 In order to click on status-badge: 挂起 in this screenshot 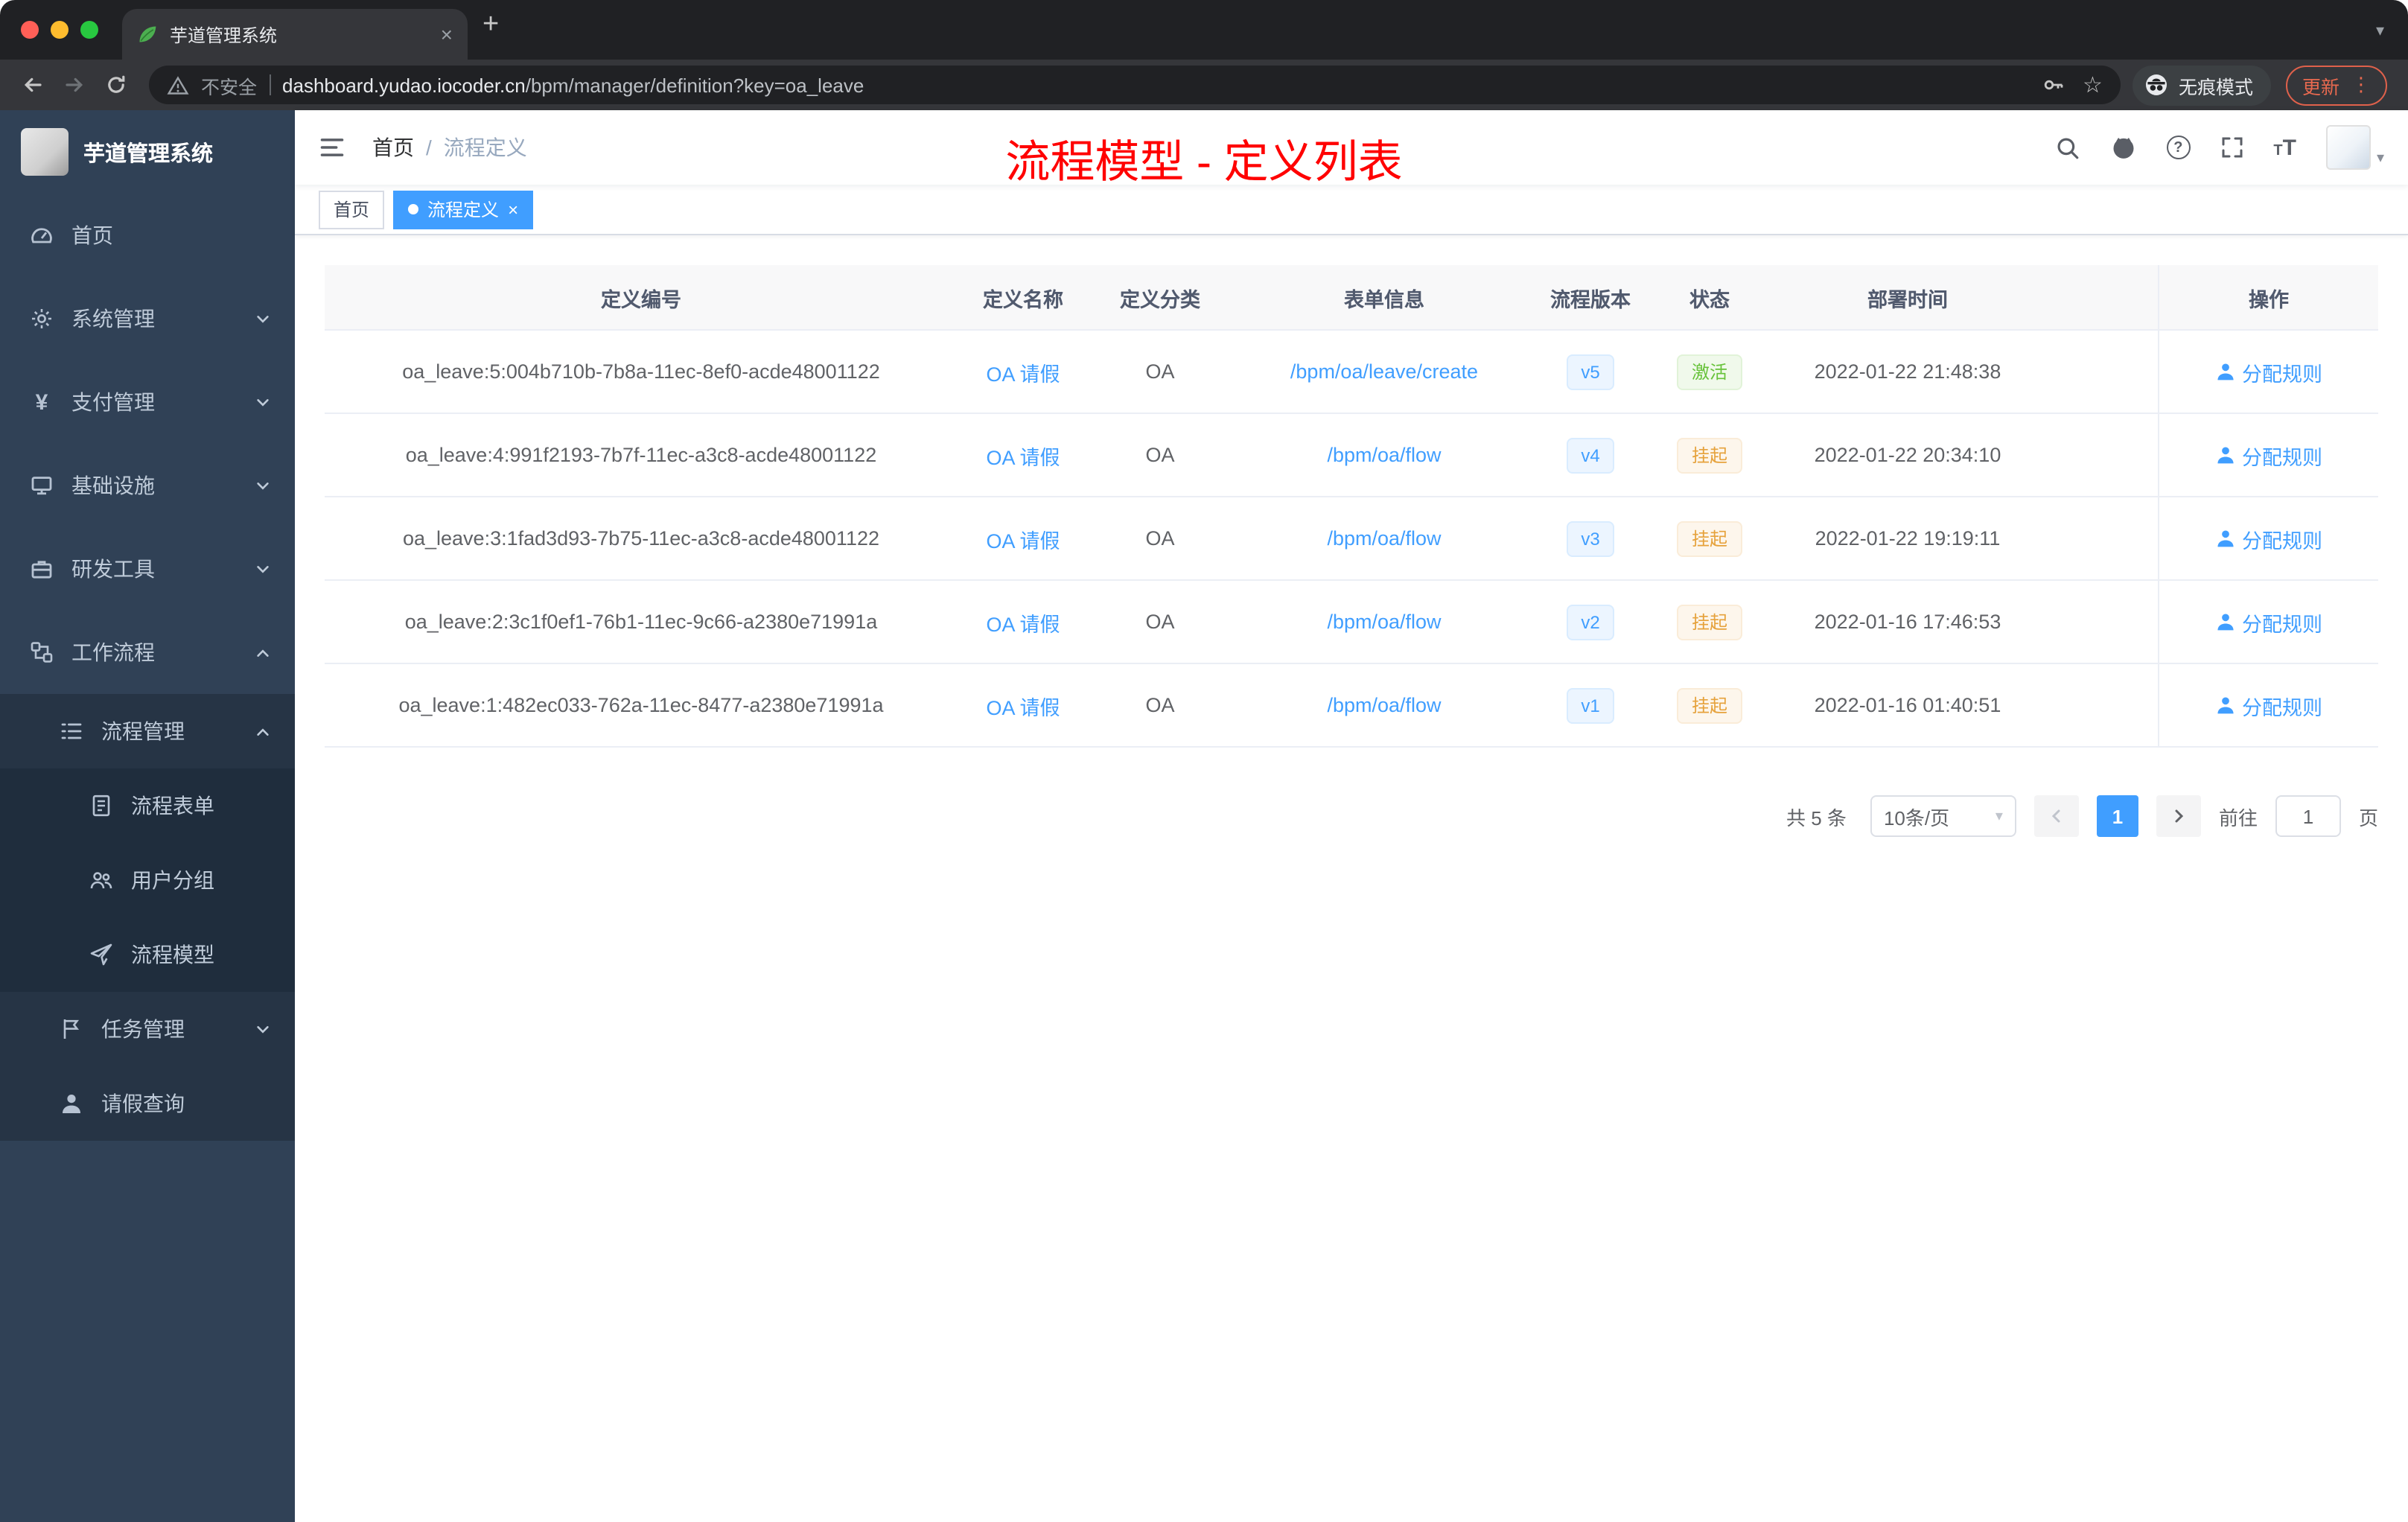, I will do `click(1709, 455)`.